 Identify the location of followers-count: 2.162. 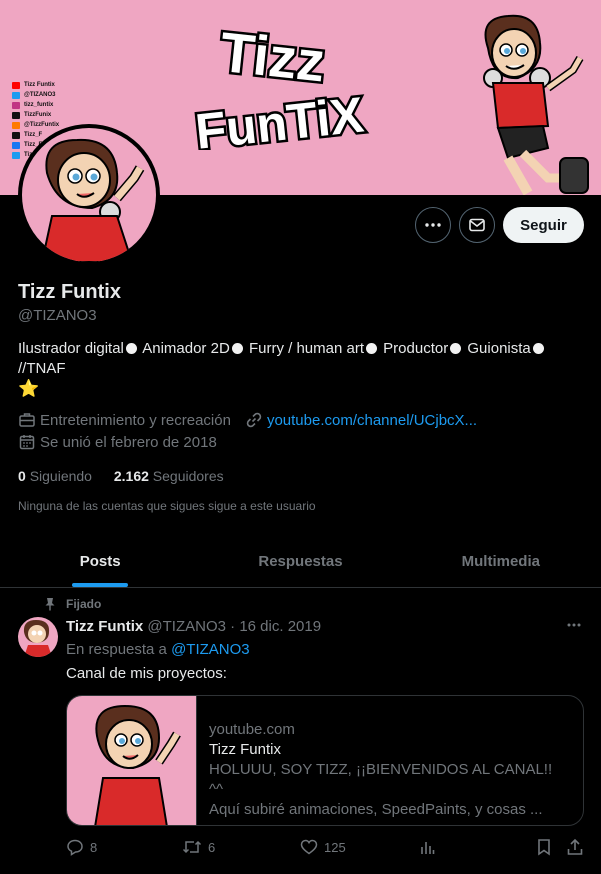
(131, 476).